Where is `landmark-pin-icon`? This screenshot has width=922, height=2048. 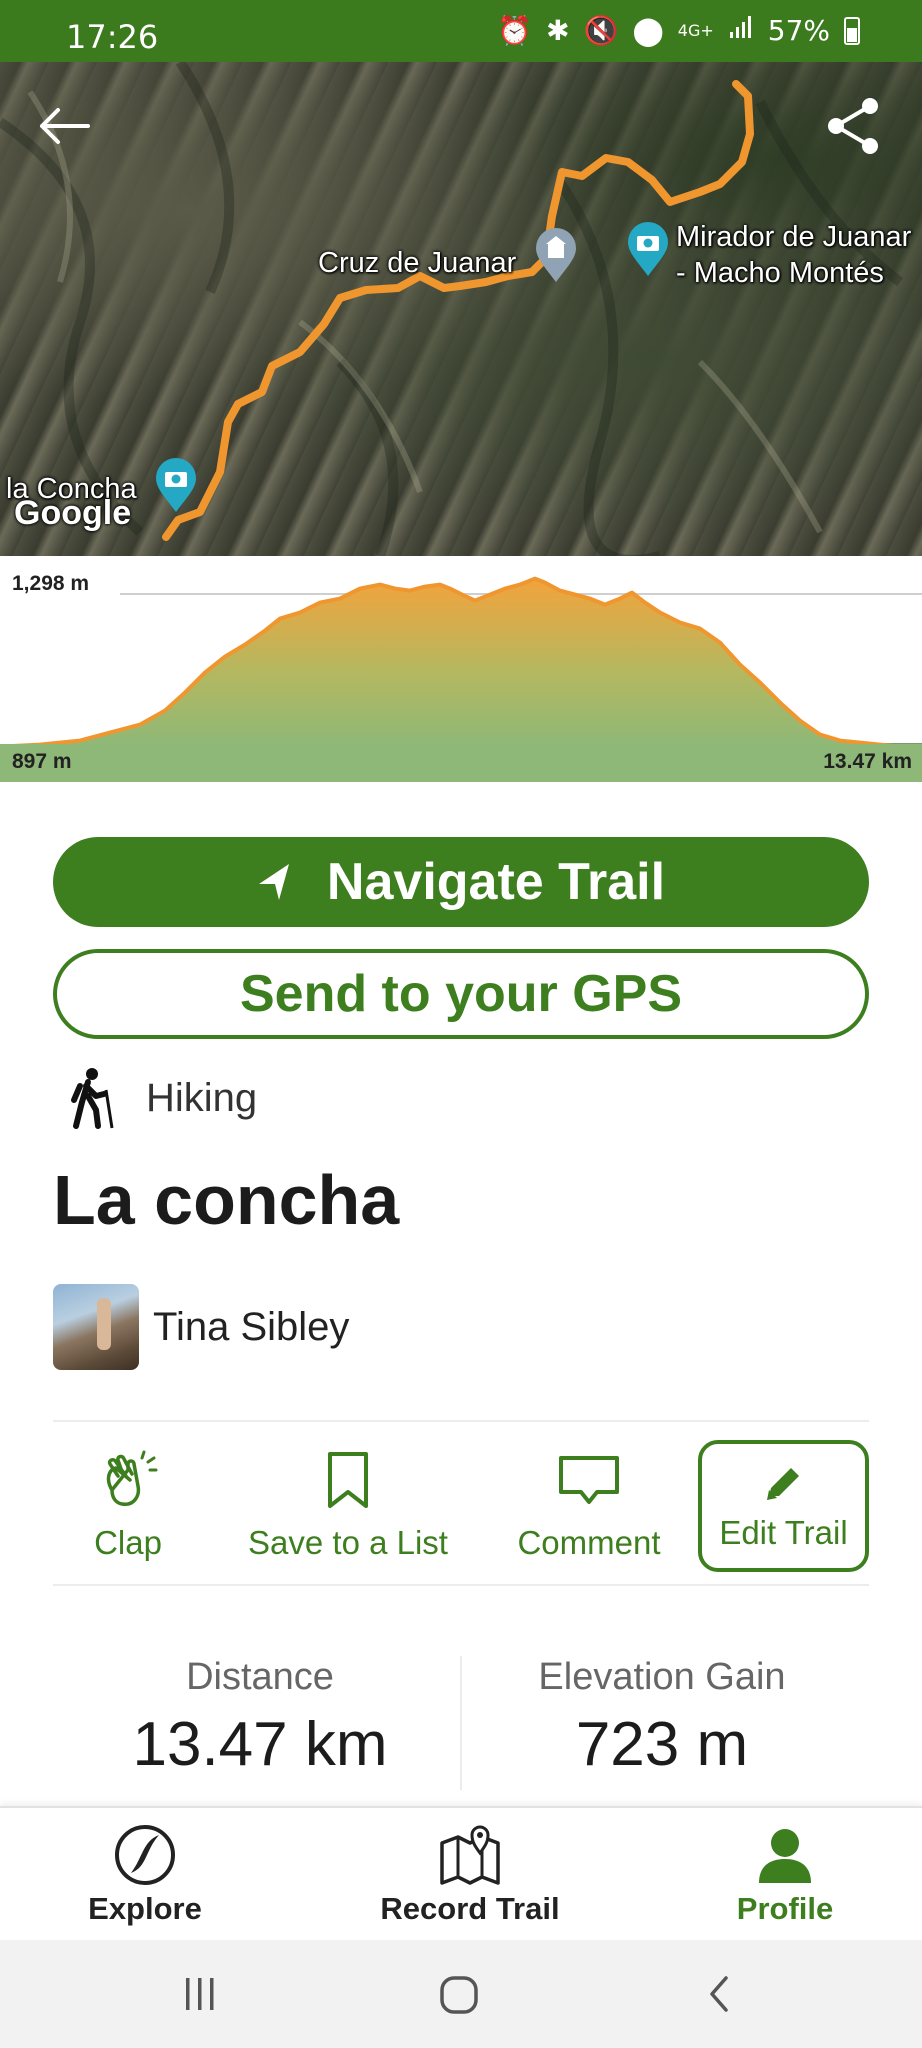
landmark-pin-icon is located at coordinates (556, 256).